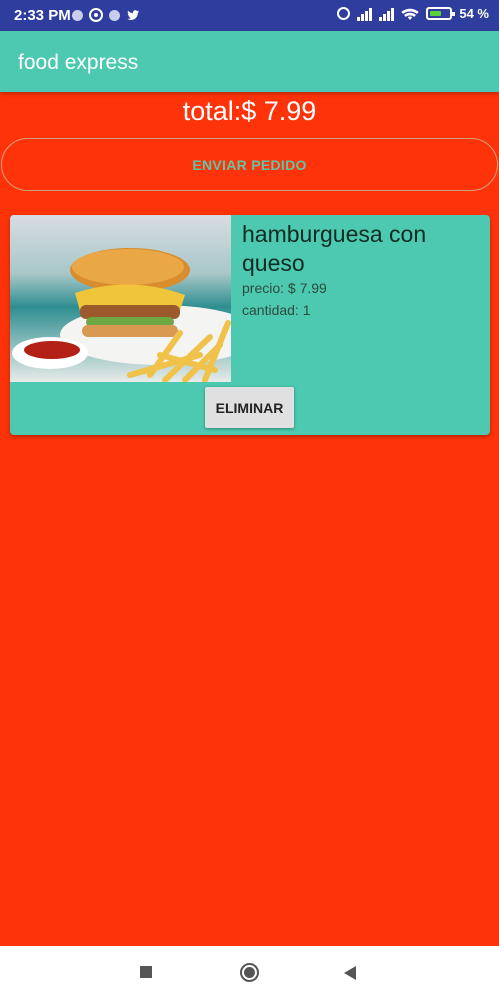 The height and width of the screenshot is (999, 499). What do you see at coordinates (334, 248) in the screenshot?
I see `item-name: hamburguesa con queso` at bounding box center [334, 248].